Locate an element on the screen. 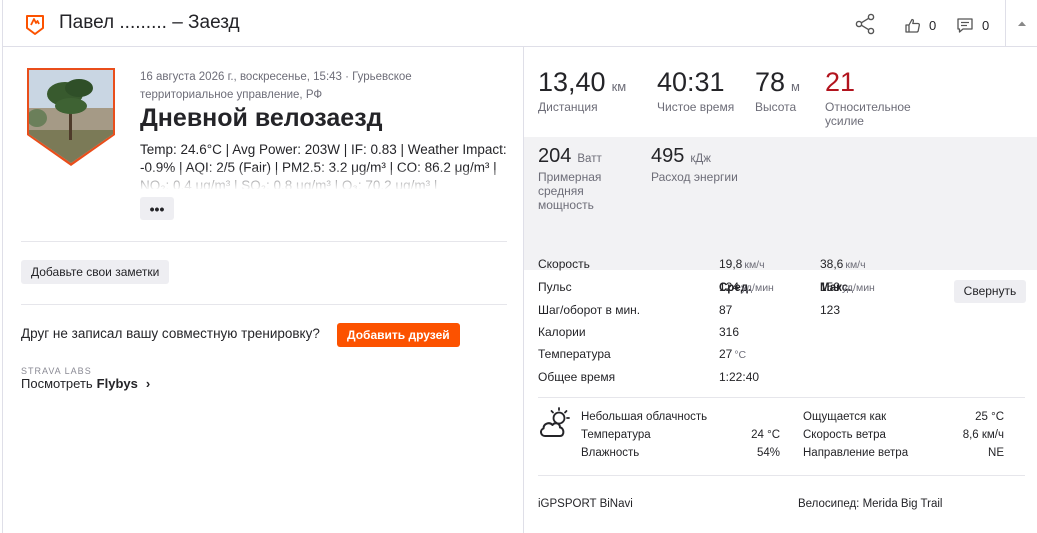 This screenshot has width=1037, height=533. power-label: Примерная средняя мощность is located at coordinates (570, 191).